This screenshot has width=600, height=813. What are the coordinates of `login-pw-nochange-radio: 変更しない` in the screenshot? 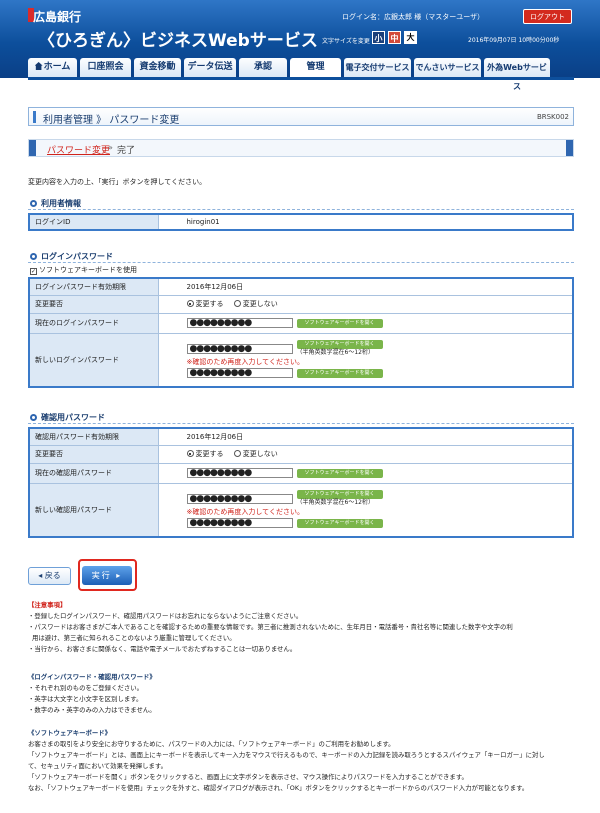 It's located at (255, 304).